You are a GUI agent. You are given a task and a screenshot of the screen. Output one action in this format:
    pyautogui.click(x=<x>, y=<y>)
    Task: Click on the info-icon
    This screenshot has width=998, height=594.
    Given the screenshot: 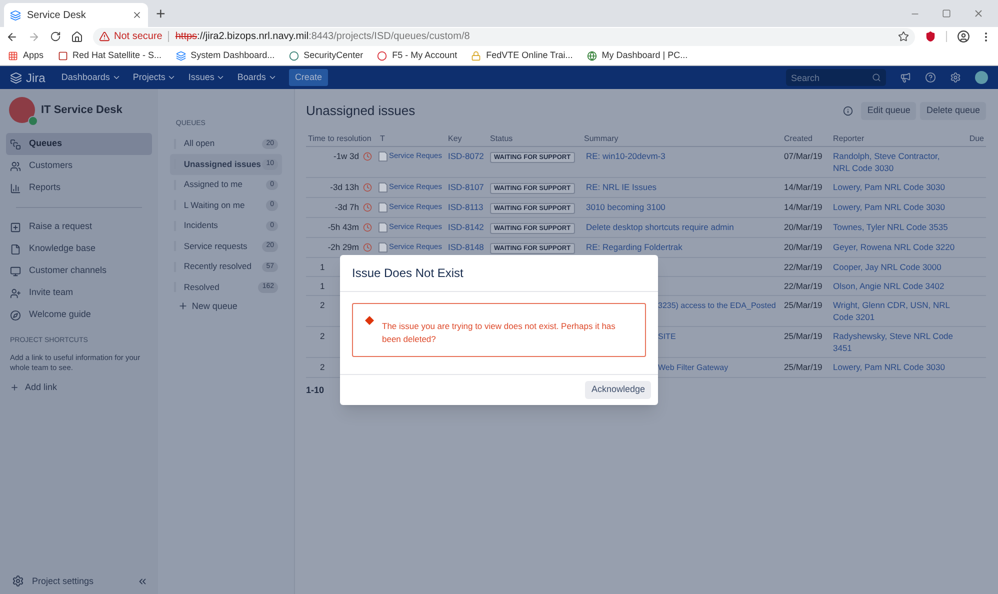 What is the action you would take?
    pyautogui.click(x=848, y=111)
    